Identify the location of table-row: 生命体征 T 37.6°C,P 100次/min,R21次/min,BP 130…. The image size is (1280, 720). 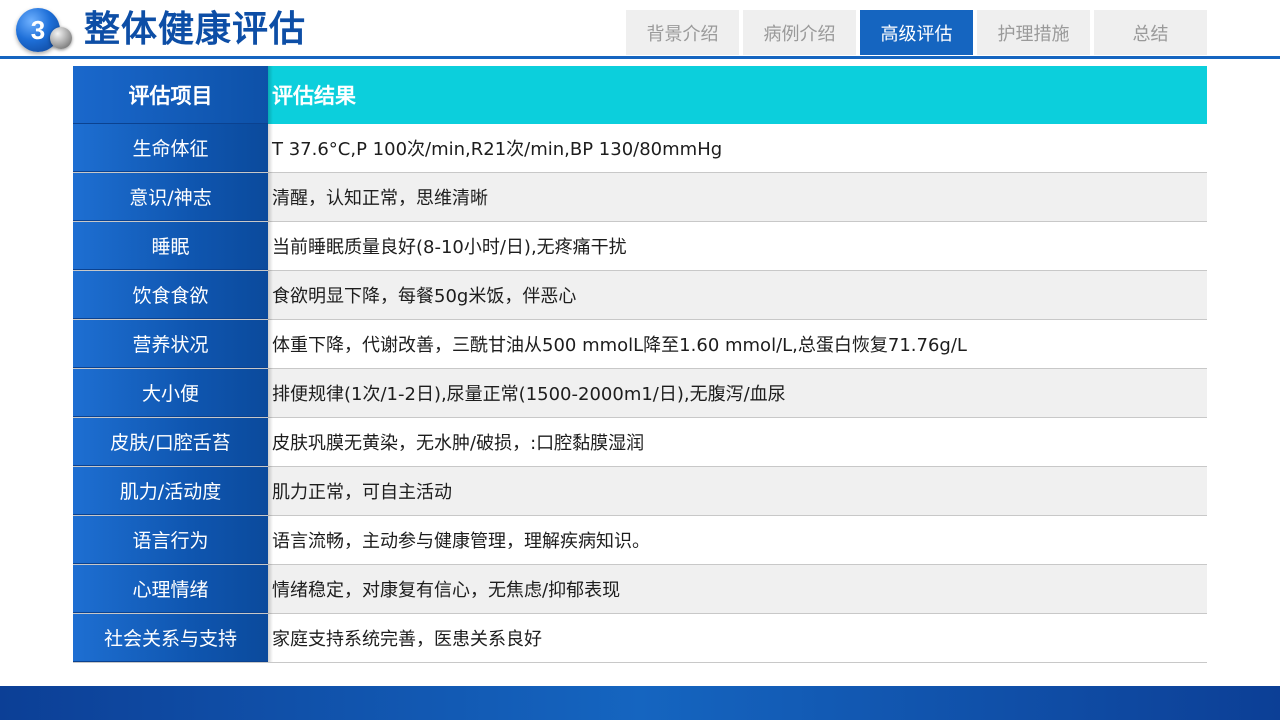
(640, 148).